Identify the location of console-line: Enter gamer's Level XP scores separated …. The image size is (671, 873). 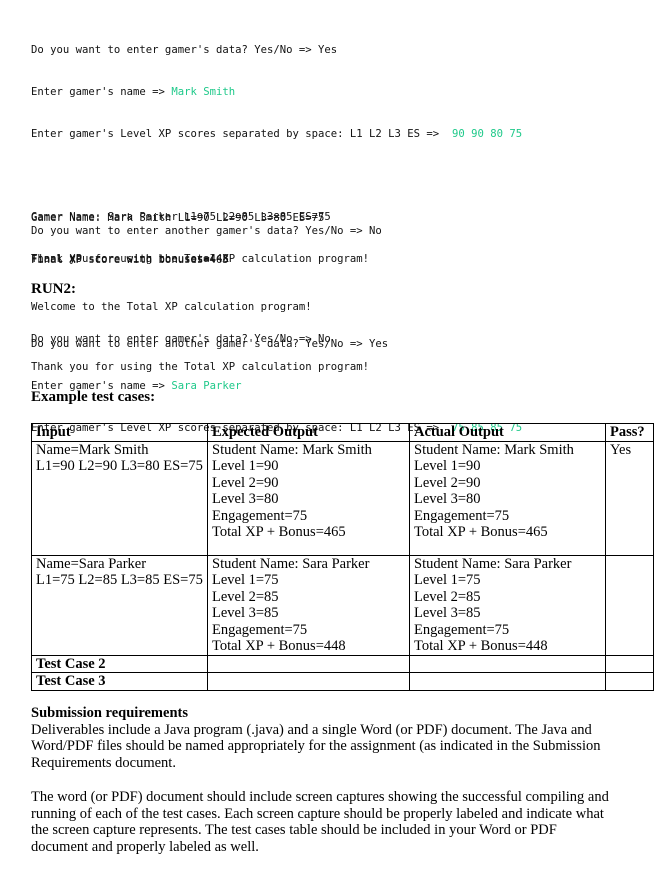
(276, 134).